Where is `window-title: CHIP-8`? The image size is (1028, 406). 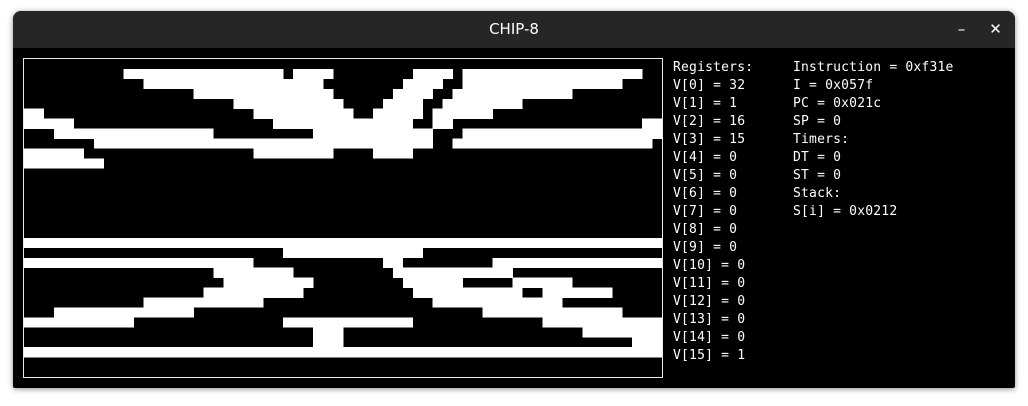 window-title: CHIP-8 is located at coordinates (514, 29).